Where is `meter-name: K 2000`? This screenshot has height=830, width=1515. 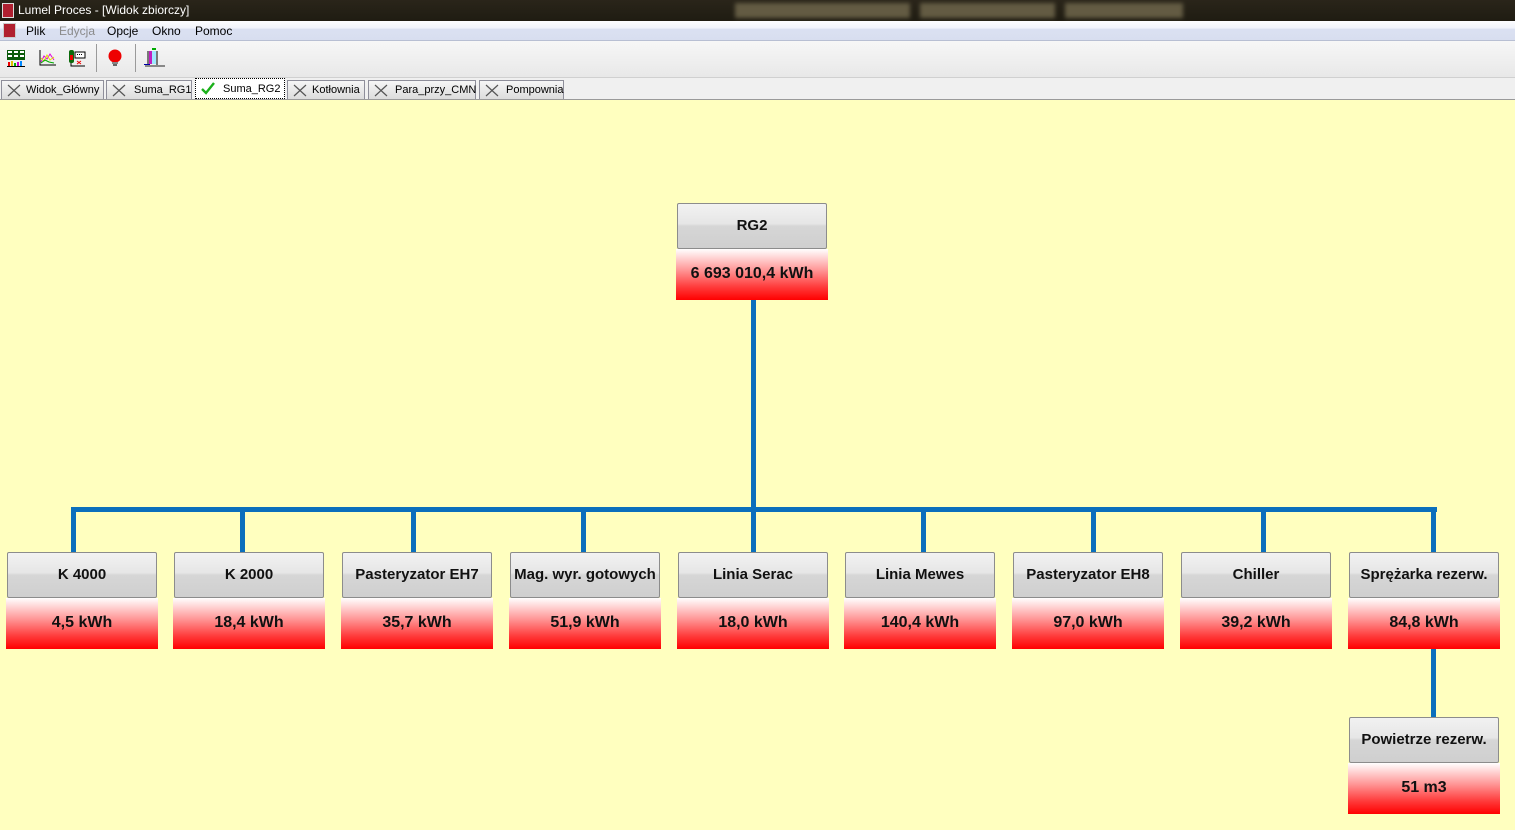 meter-name: K 2000 is located at coordinates (249, 575).